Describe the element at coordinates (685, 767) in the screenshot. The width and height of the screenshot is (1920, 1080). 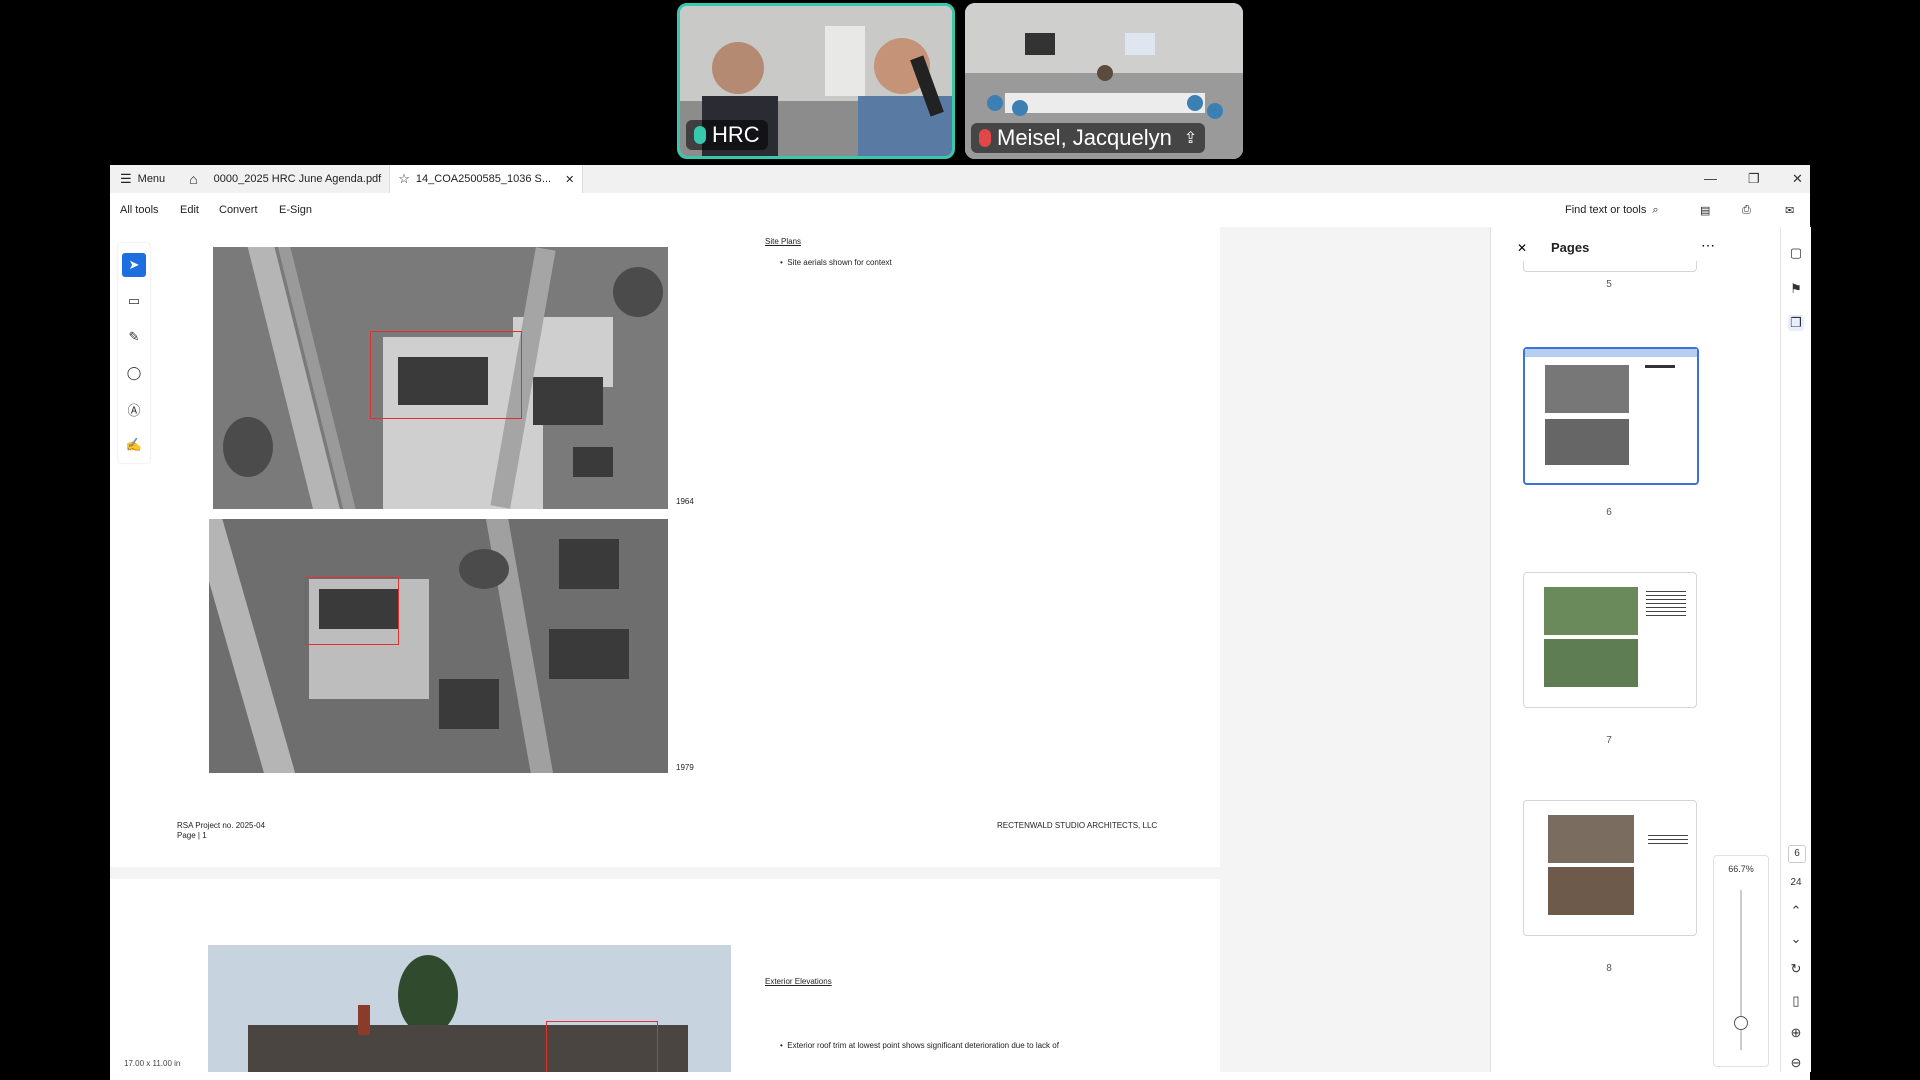
I see `year-label-1979: 1979` at that location.